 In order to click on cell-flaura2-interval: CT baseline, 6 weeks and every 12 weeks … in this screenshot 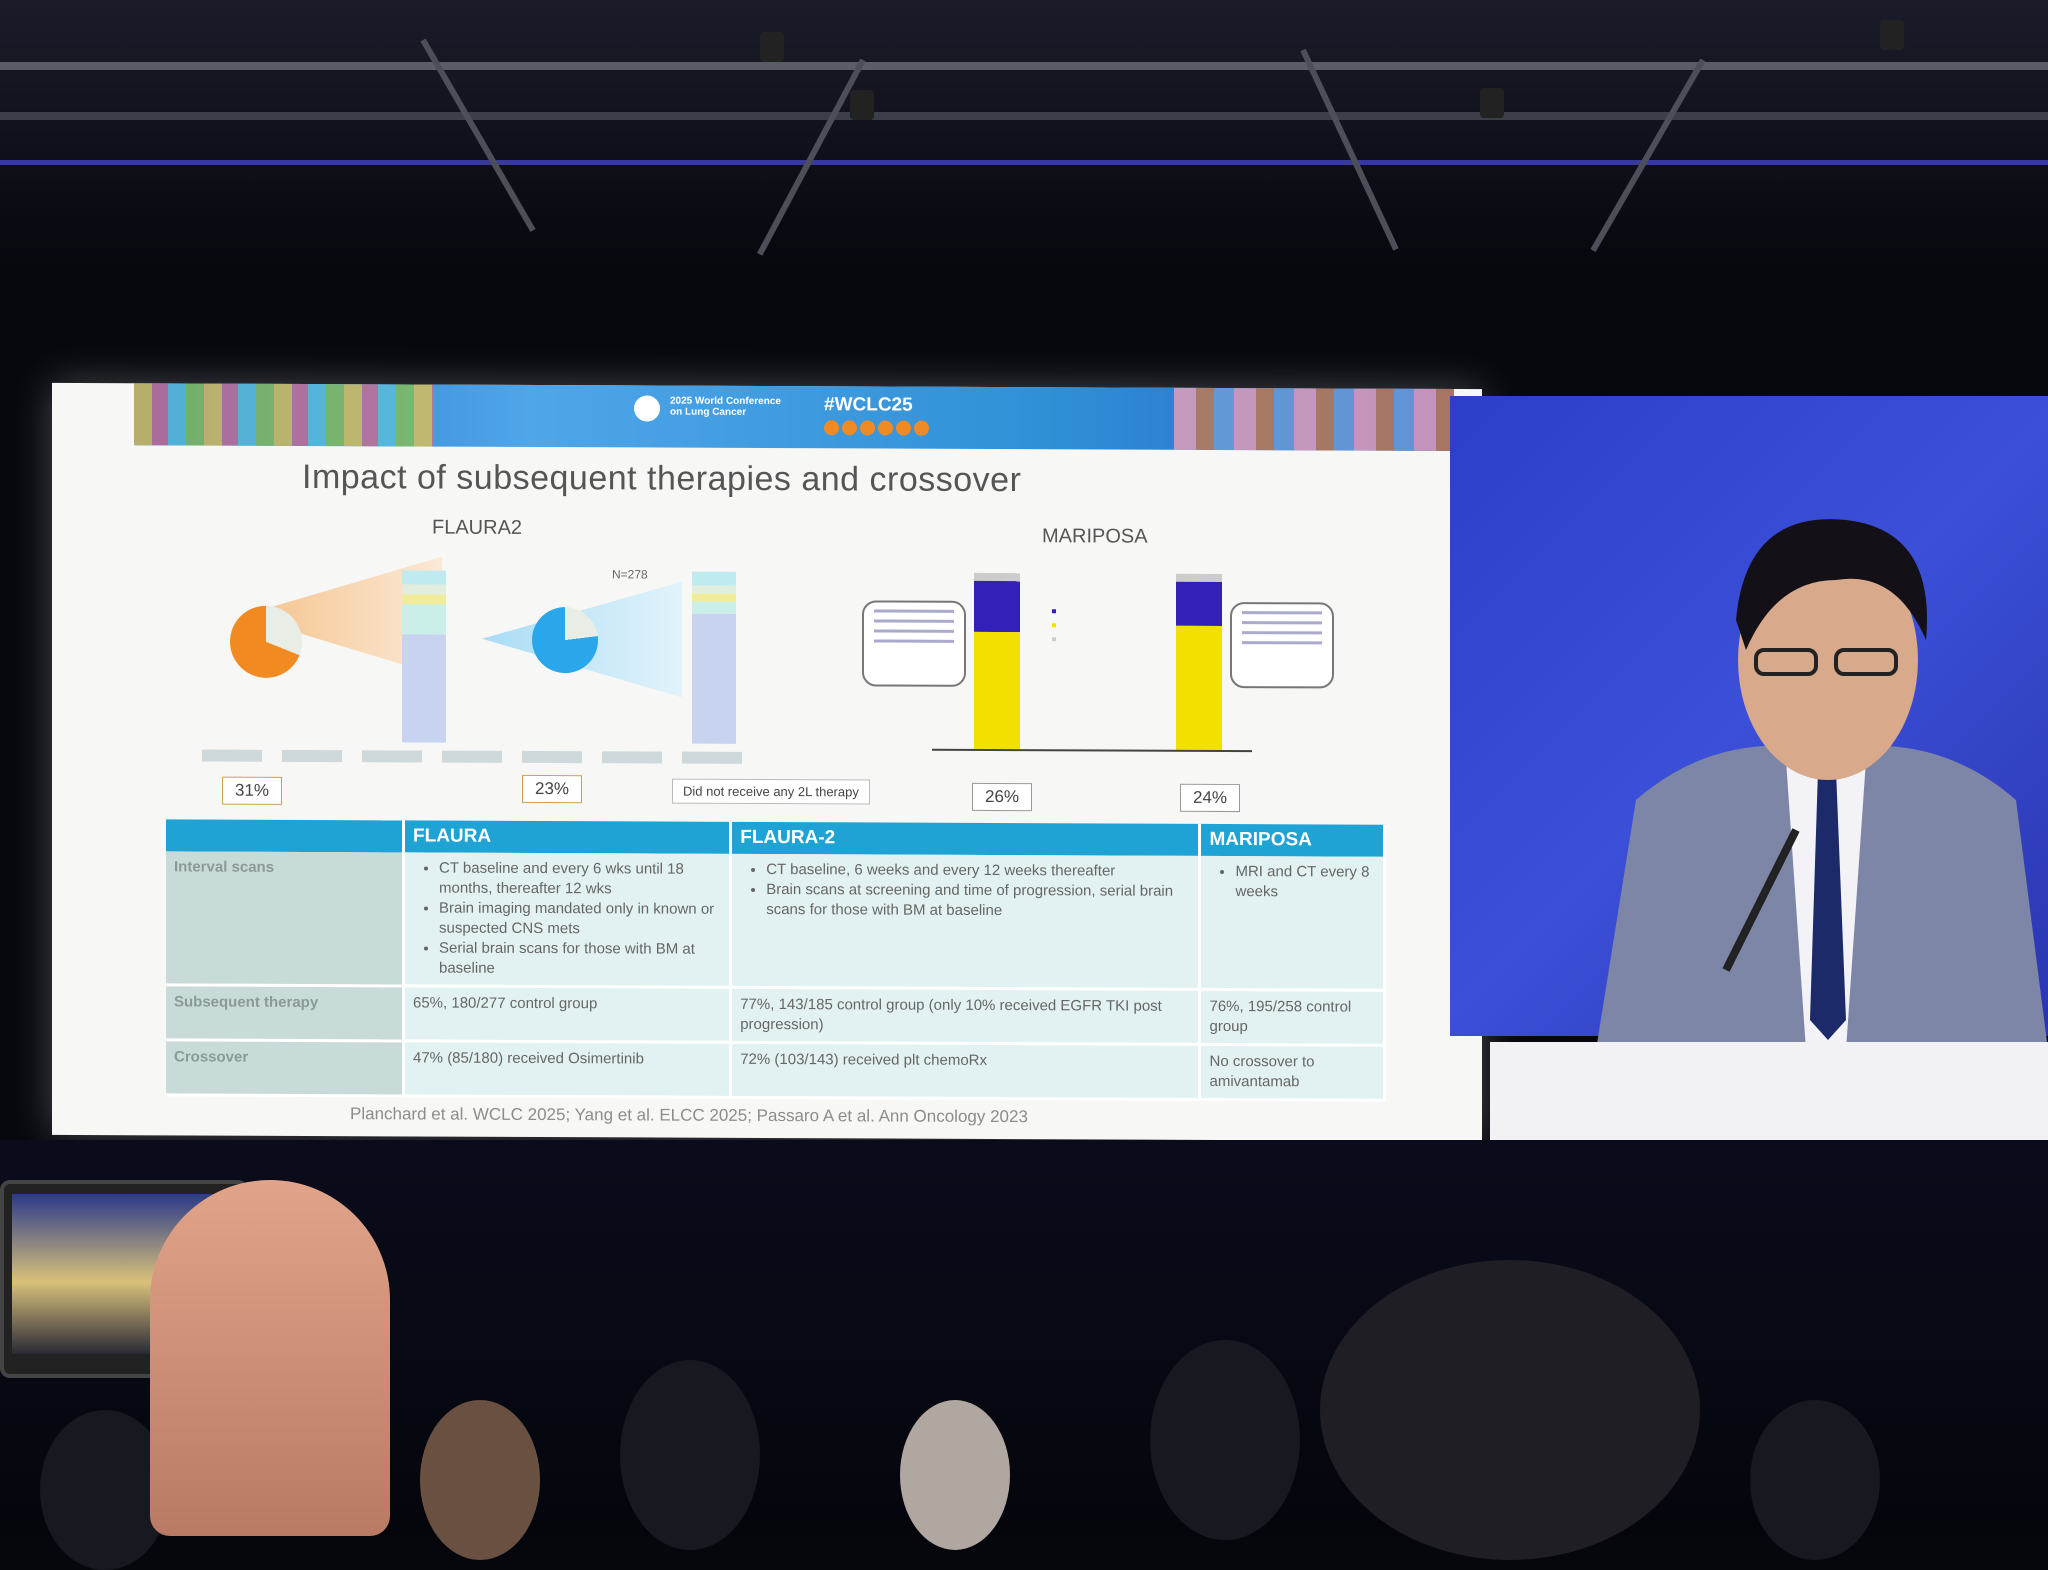, I will do `click(965, 921)`.